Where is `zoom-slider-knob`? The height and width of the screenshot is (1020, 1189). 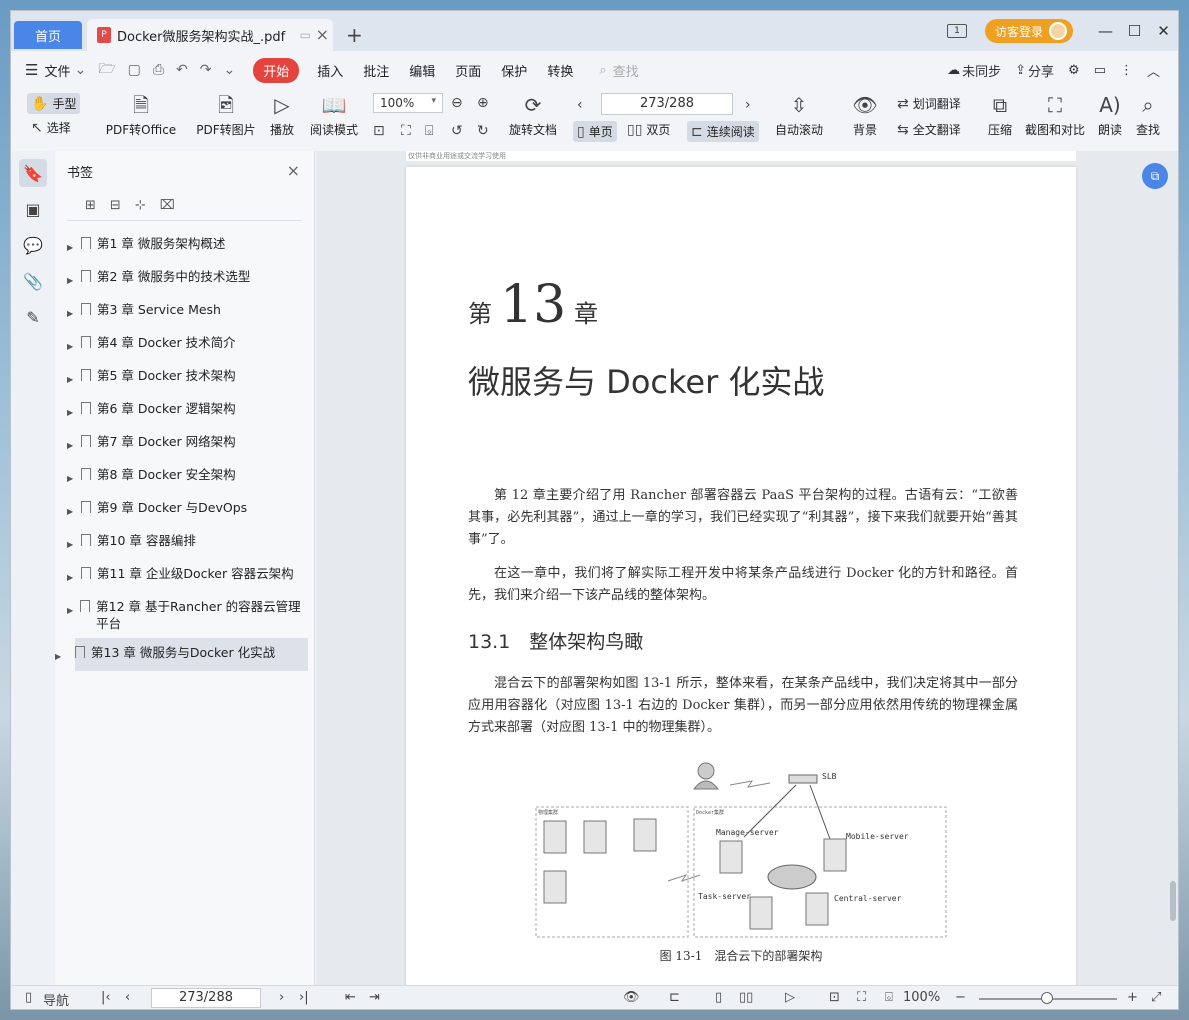
zoom-slider-knob is located at coordinates (1047, 998).